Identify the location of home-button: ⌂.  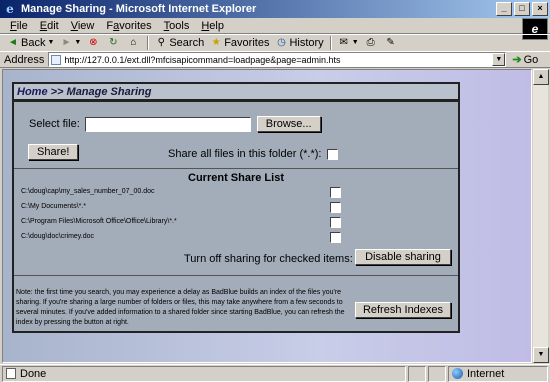
(134, 43).